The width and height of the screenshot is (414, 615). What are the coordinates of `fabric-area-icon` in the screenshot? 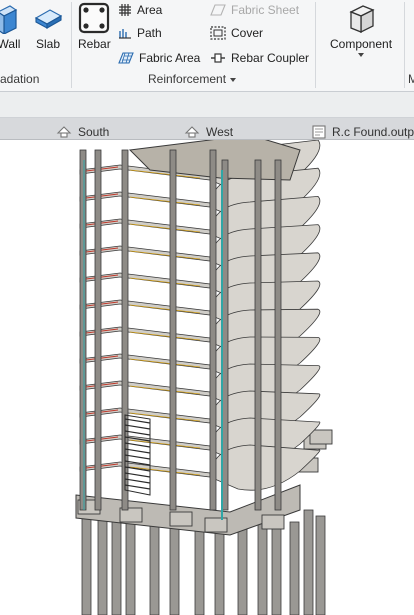 It's located at (126, 58).